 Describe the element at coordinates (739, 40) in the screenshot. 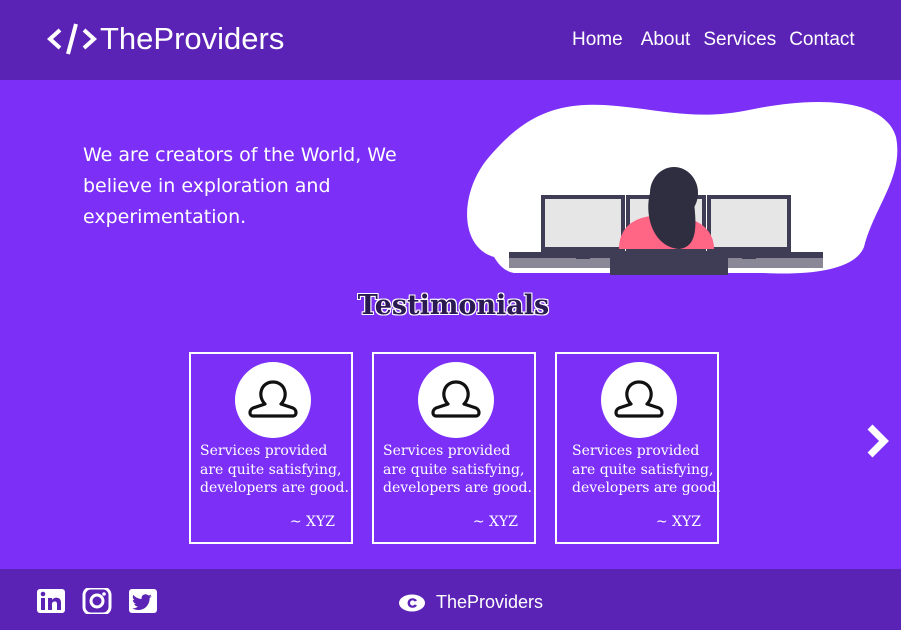

I see `nav-link-services: Services` at that location.